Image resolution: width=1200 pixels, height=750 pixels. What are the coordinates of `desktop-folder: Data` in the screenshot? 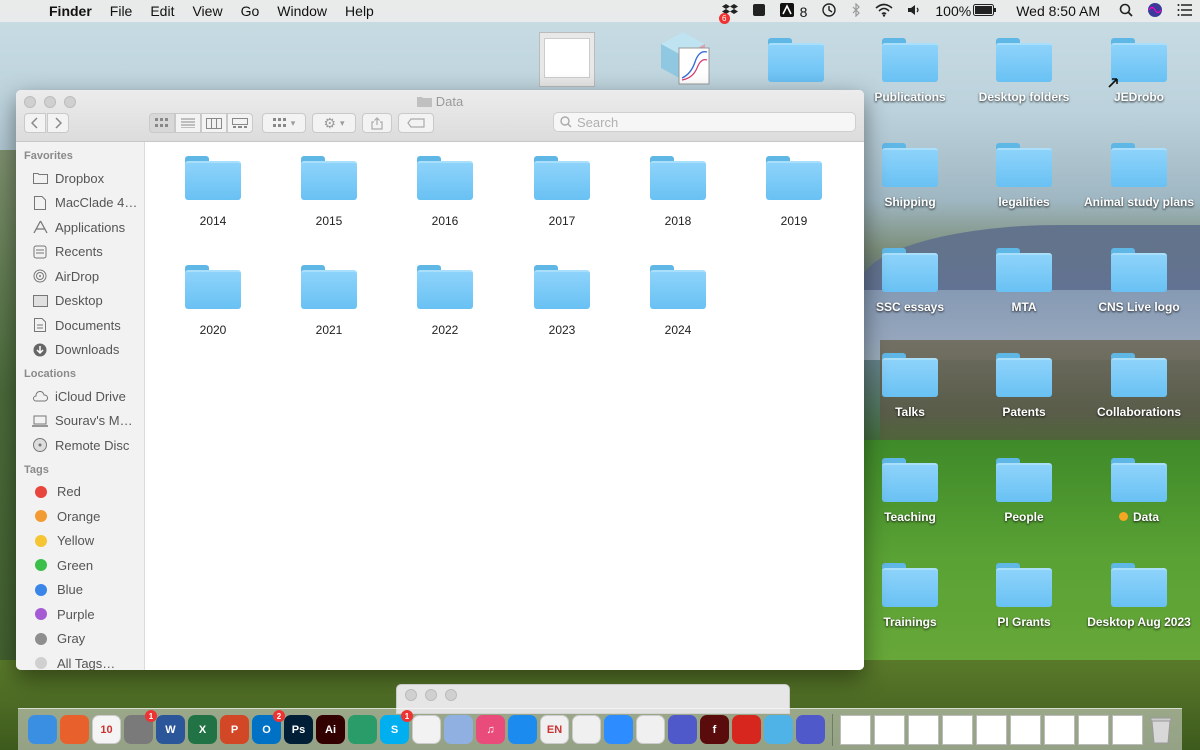 It's located at (1139, 491).